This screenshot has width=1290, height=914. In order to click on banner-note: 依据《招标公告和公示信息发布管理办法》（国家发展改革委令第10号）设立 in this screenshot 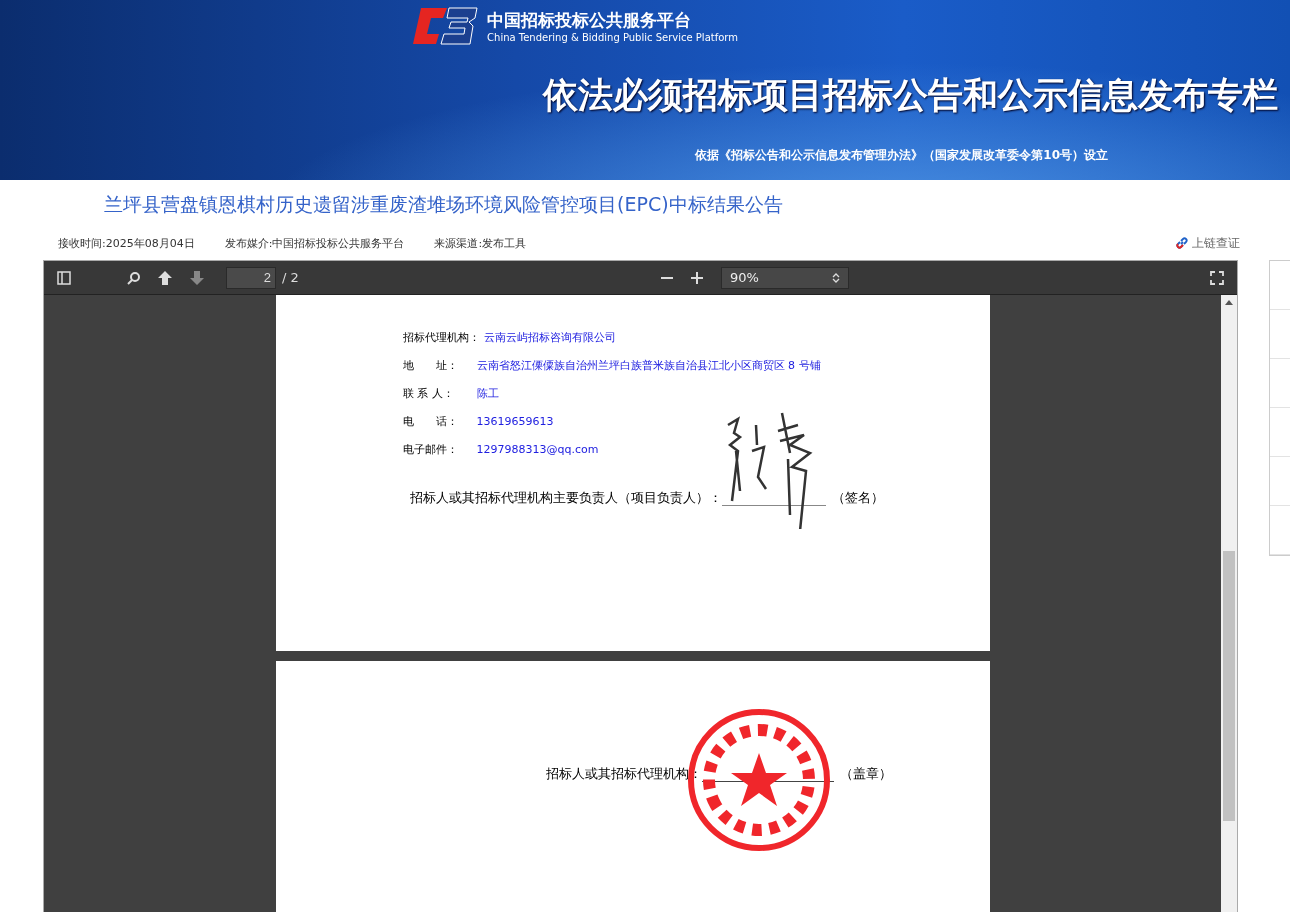, I will do `click(901, 155)`.